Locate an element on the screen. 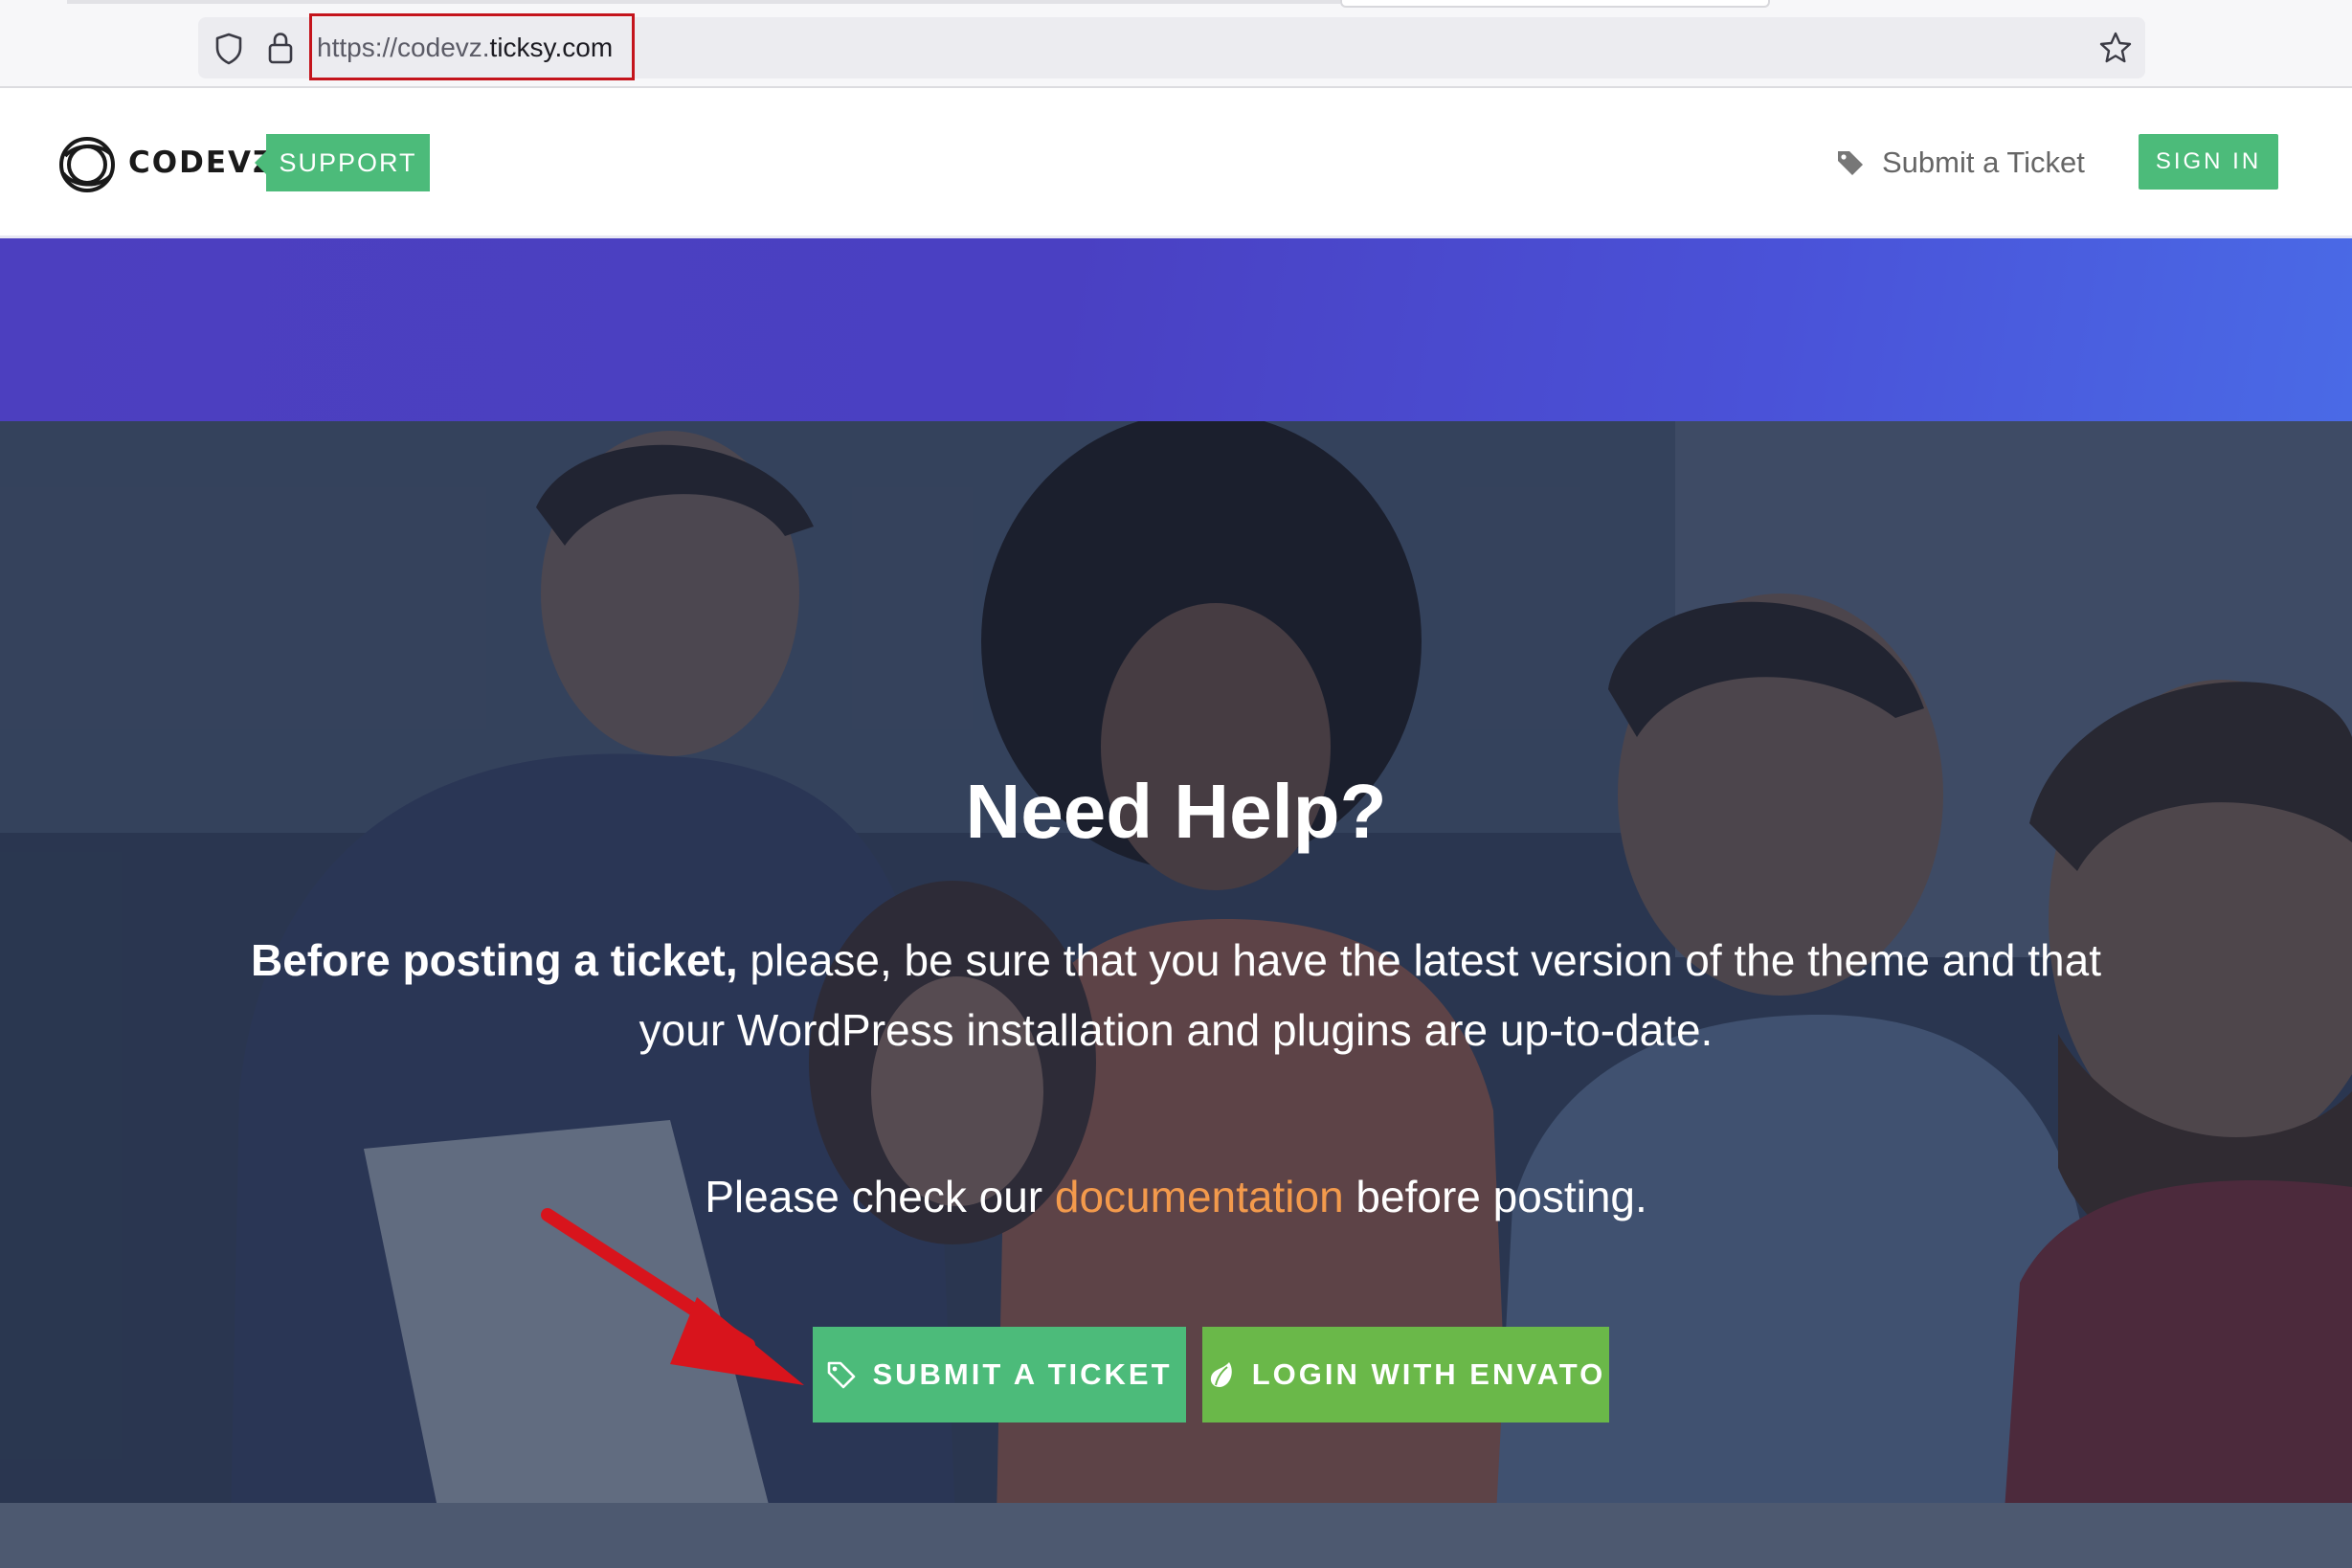  url-text: https://codevz.ticksy.com is located at coordinates (465, 48).